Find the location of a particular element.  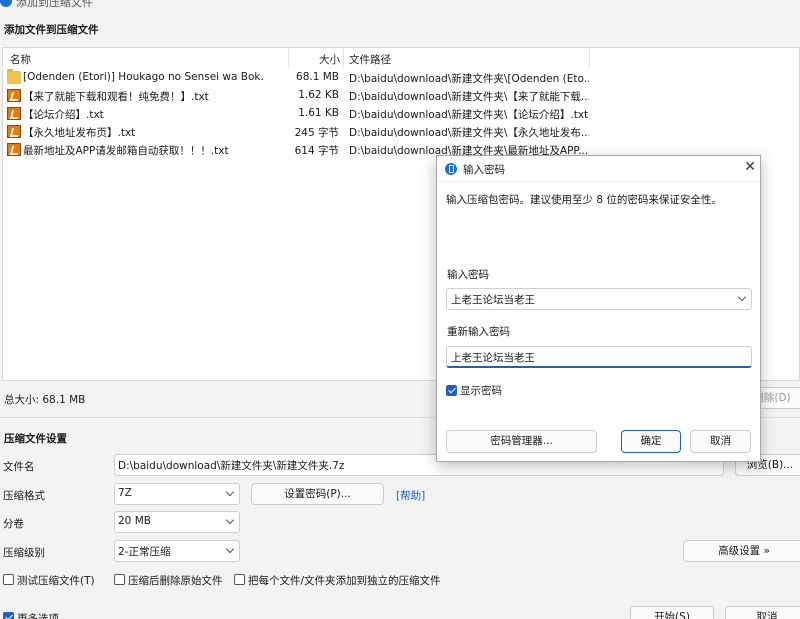

show-password-label: 显示密码 is located at coordinates (481, 391).